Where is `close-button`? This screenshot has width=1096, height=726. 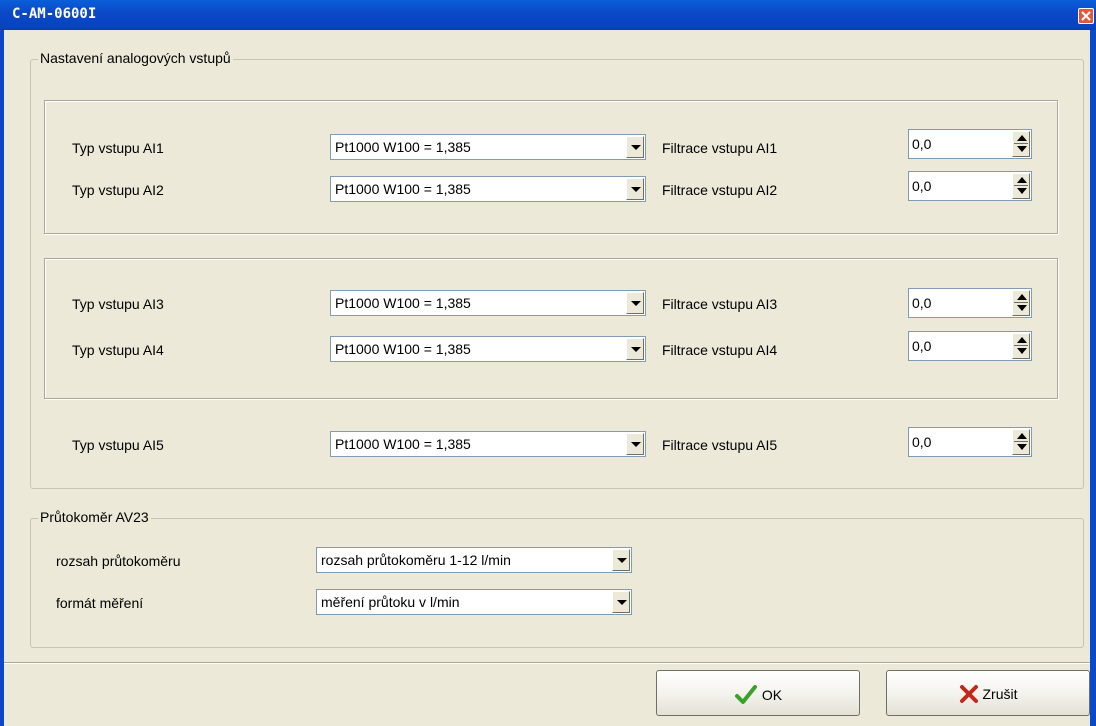
close-button is located at coordinates (1086, 16).